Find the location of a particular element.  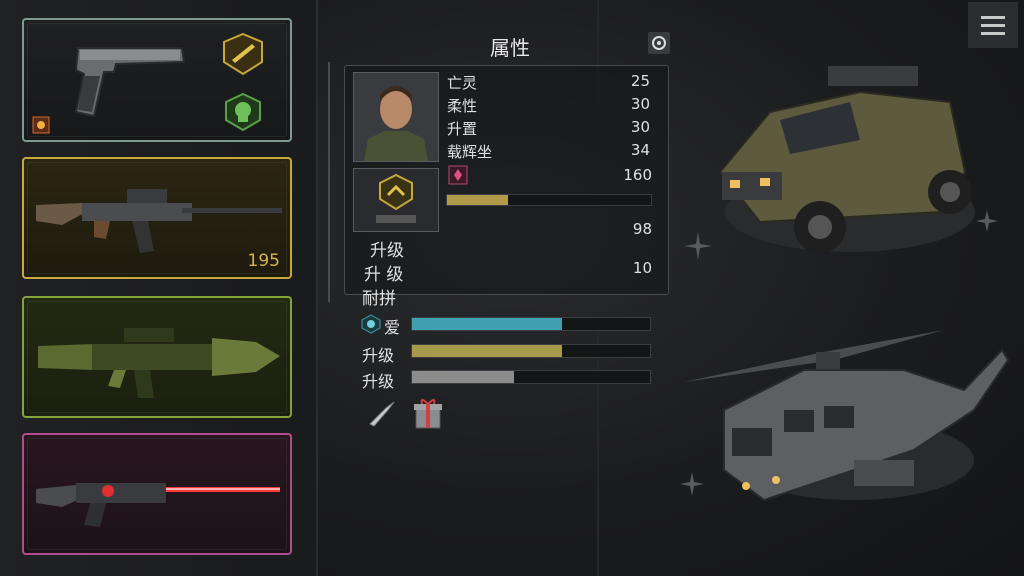

soldier-avatar is located at coordinates (396, 117).